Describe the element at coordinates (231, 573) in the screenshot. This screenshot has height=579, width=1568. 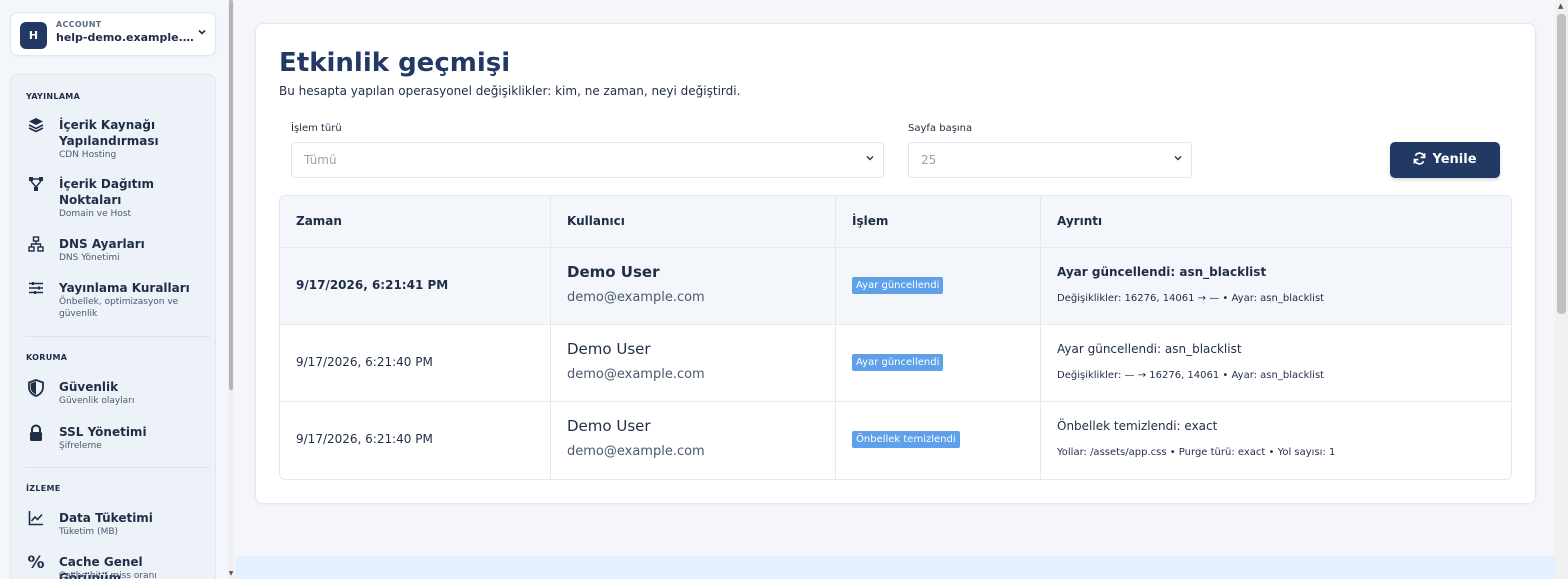
I see `scroll-down-arrow-icon: ▼` at that location.